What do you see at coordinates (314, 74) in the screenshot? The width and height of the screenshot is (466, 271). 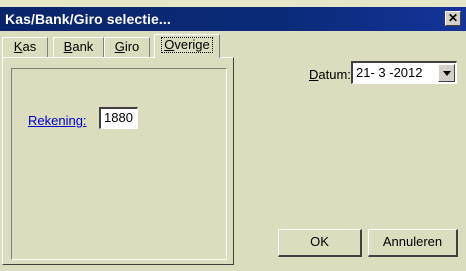 I see `datum-label-mnemonic: D` at bounding box center [314, 74].